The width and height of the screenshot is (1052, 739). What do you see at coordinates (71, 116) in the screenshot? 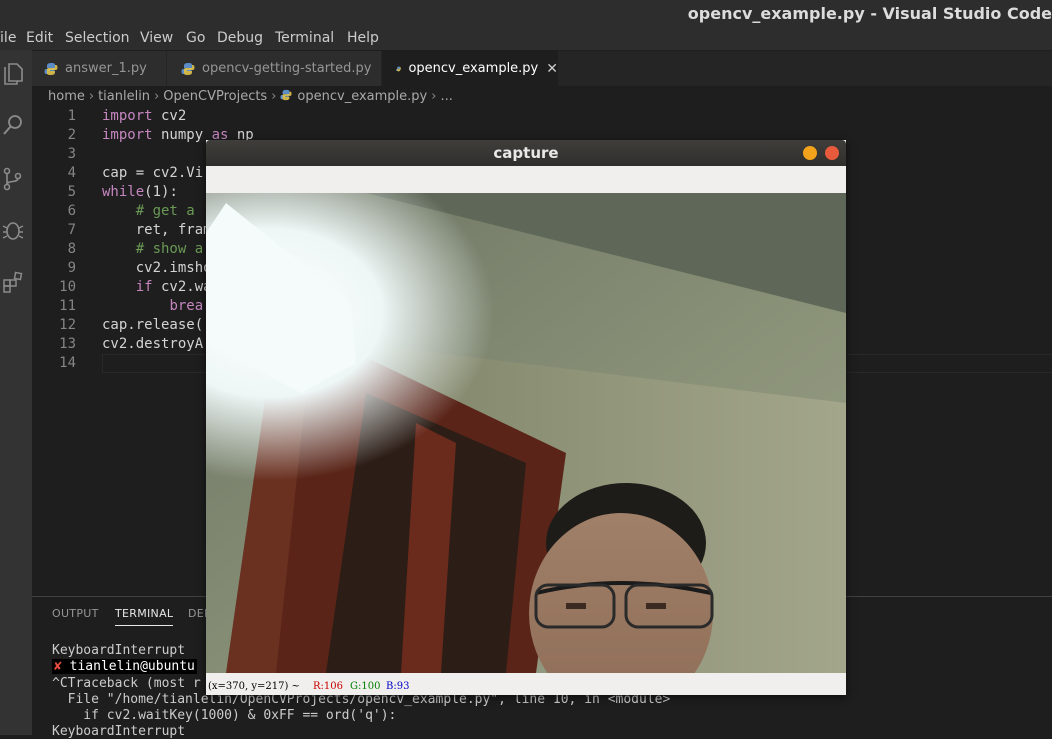
I see `line-number: 1` at bounding box center [71, 116].